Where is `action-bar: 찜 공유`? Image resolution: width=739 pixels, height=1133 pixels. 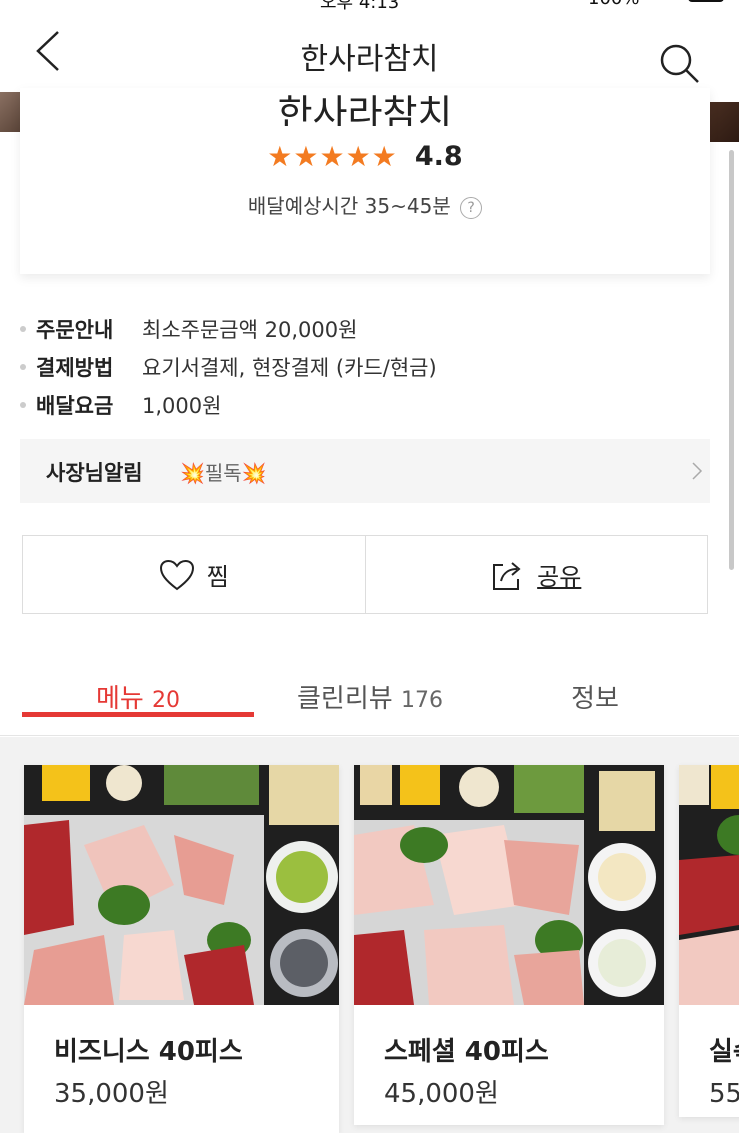
action-bar: 찜 공유 is located at coordinates (365, 574).